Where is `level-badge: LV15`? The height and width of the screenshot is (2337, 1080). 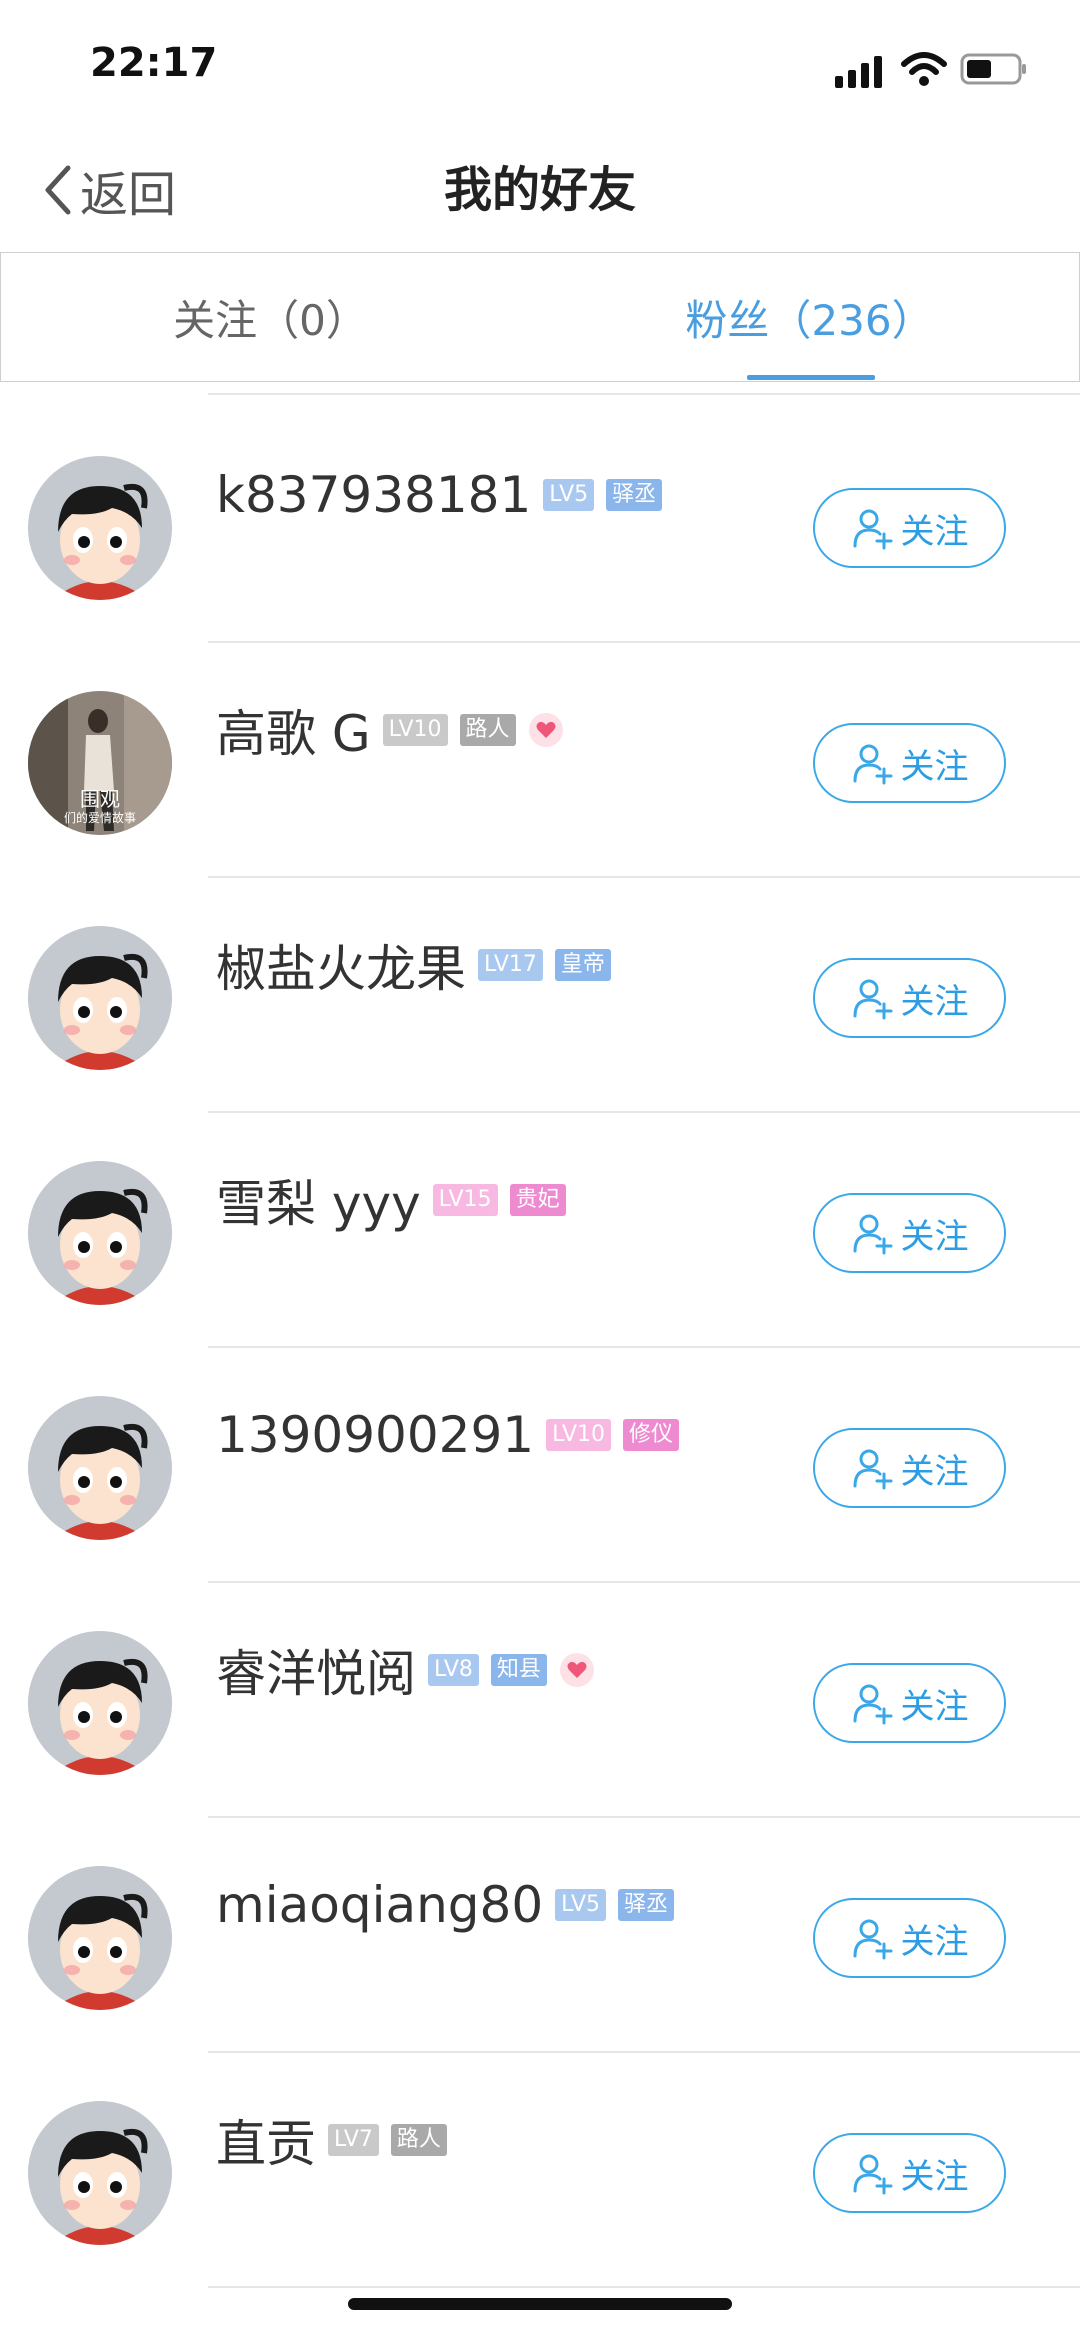
level-badge: LV15 is located at coordinates (465, 1200).